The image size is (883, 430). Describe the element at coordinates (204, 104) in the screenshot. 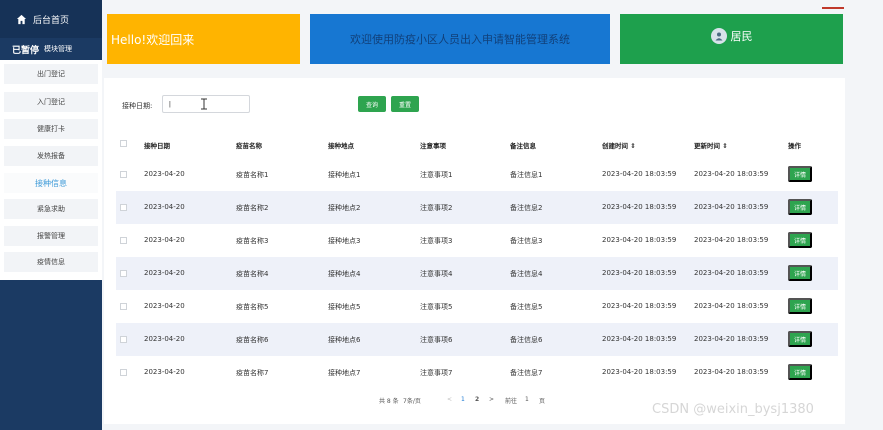

I see `text-cursor-icon` at that location.